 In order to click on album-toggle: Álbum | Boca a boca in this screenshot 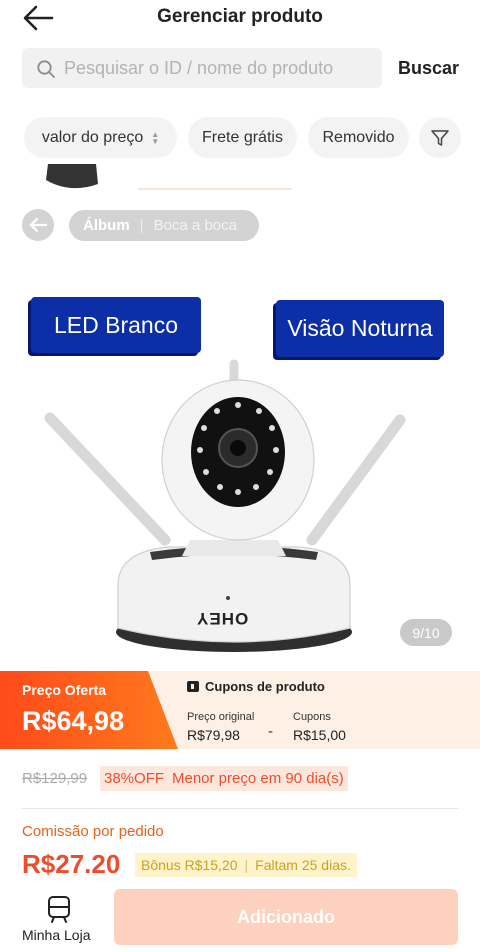, I will do `click(164, 225)`.